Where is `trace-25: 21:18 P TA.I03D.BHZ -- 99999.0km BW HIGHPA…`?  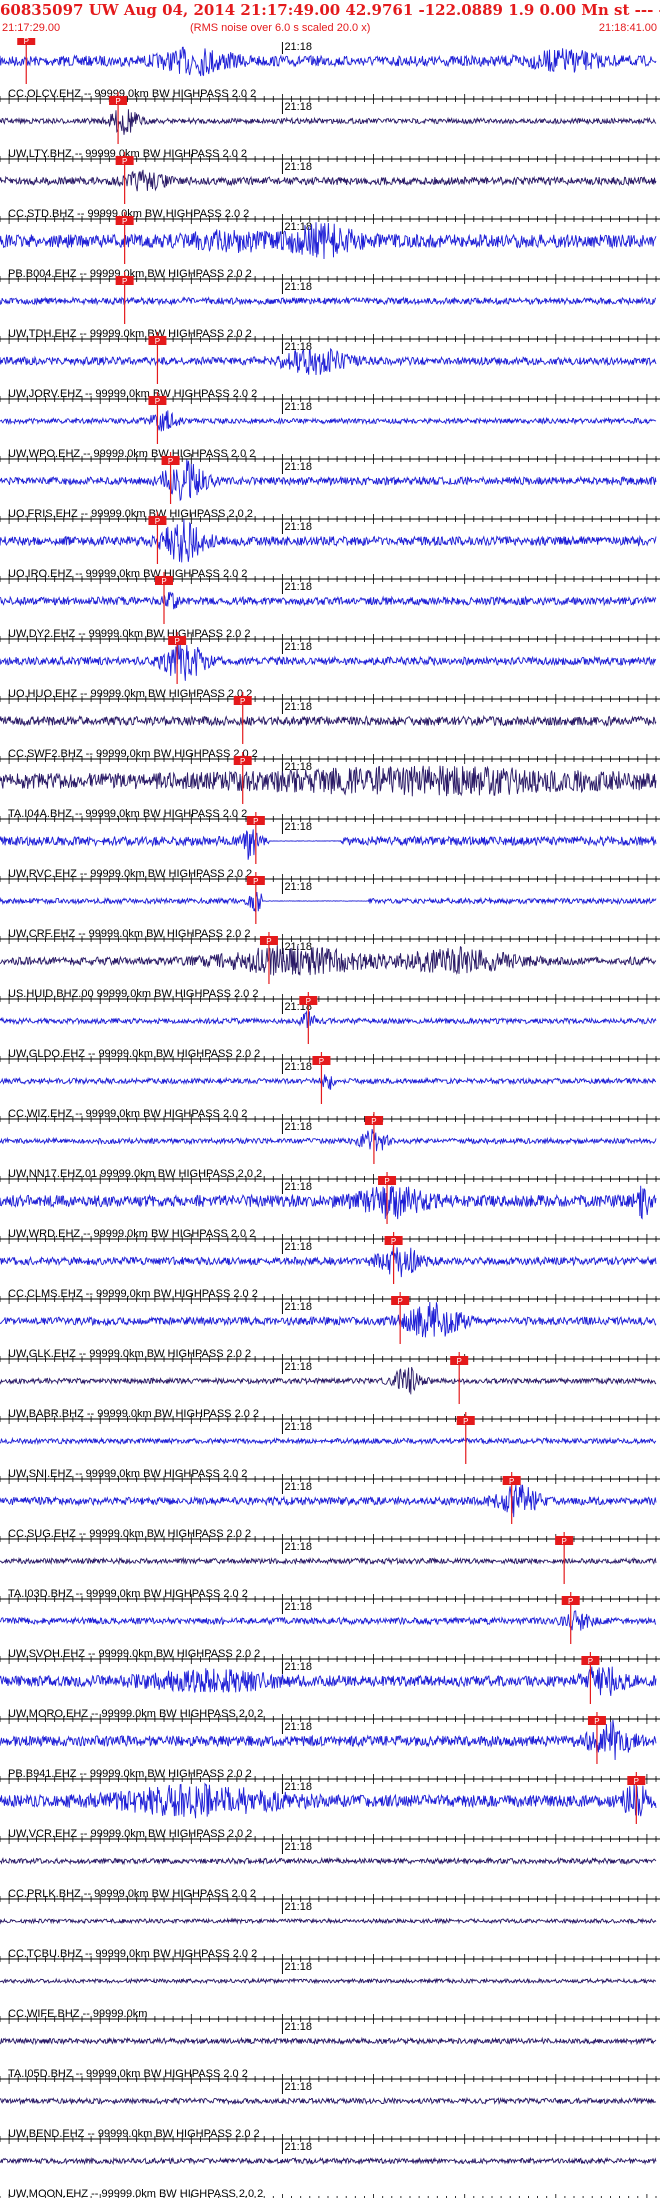
trace-25: 21:18 P TA.I03D.BHZ -- 99999.0km BW HIGHPA… is located at coordinates (330, 1568).